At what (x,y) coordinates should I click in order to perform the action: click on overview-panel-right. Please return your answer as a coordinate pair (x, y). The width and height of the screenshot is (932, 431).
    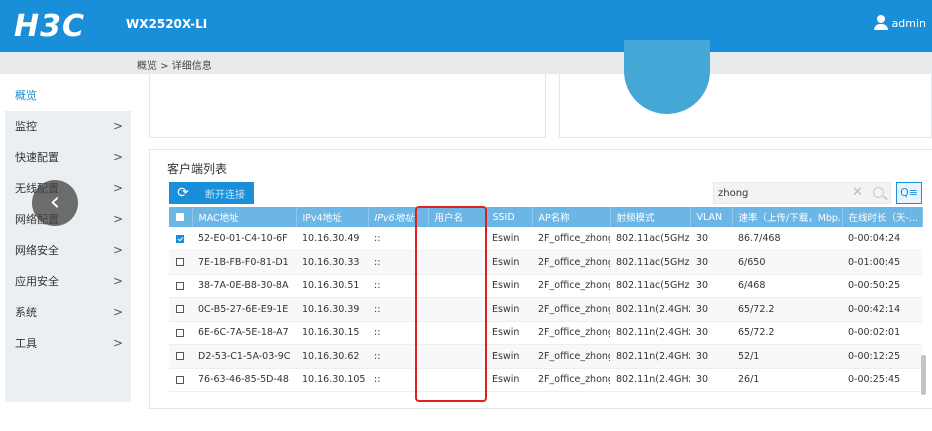
    Looking at the image, I should click on (745, 106).